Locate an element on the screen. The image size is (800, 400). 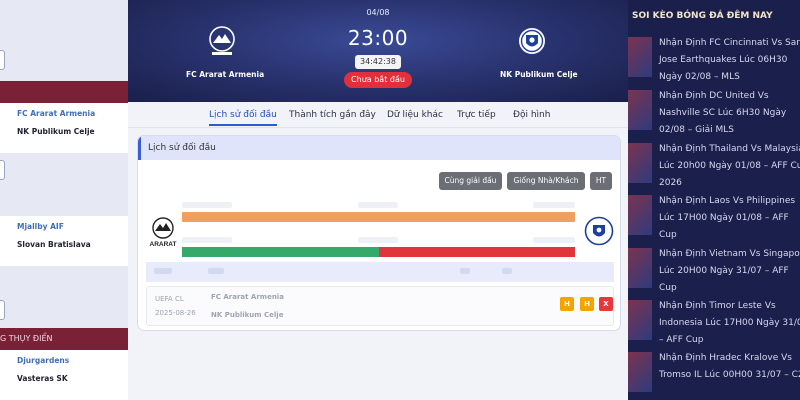
team-name: Djurgardens is located at coordinates (43, 360).